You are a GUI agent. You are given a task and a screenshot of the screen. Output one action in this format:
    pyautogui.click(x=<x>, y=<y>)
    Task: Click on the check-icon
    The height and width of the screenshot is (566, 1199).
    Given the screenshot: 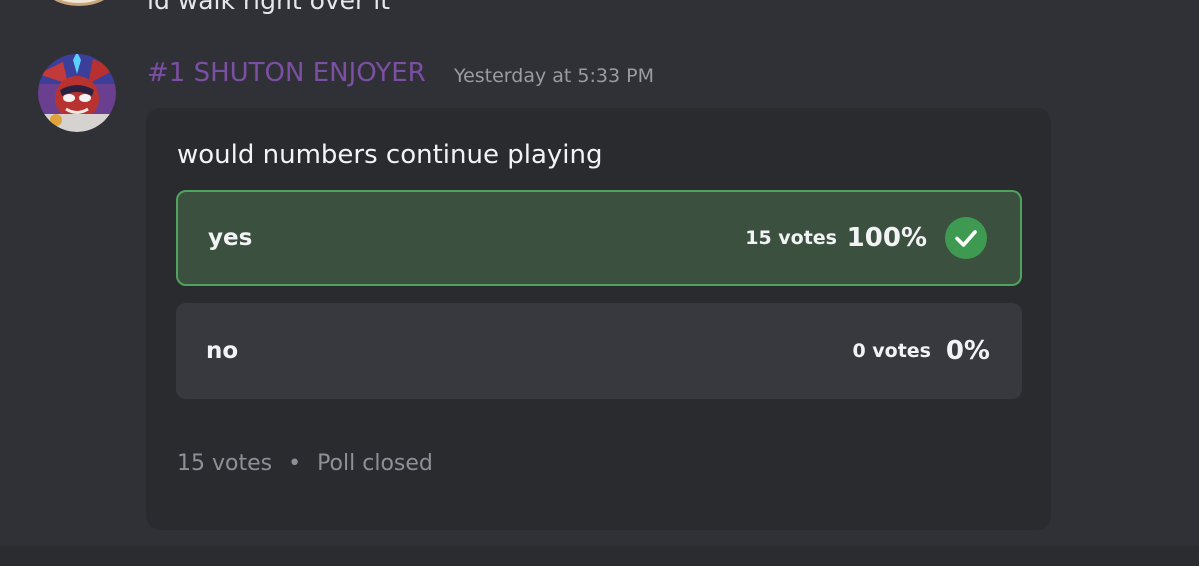 What is the action you would take?
    pyautogui.click(x=966, y=238)
    